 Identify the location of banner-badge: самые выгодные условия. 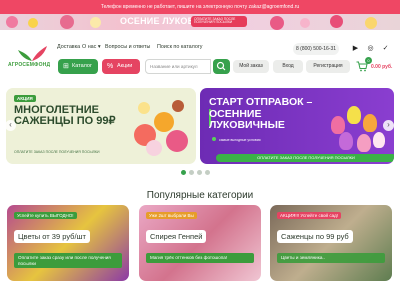
(236, 139).